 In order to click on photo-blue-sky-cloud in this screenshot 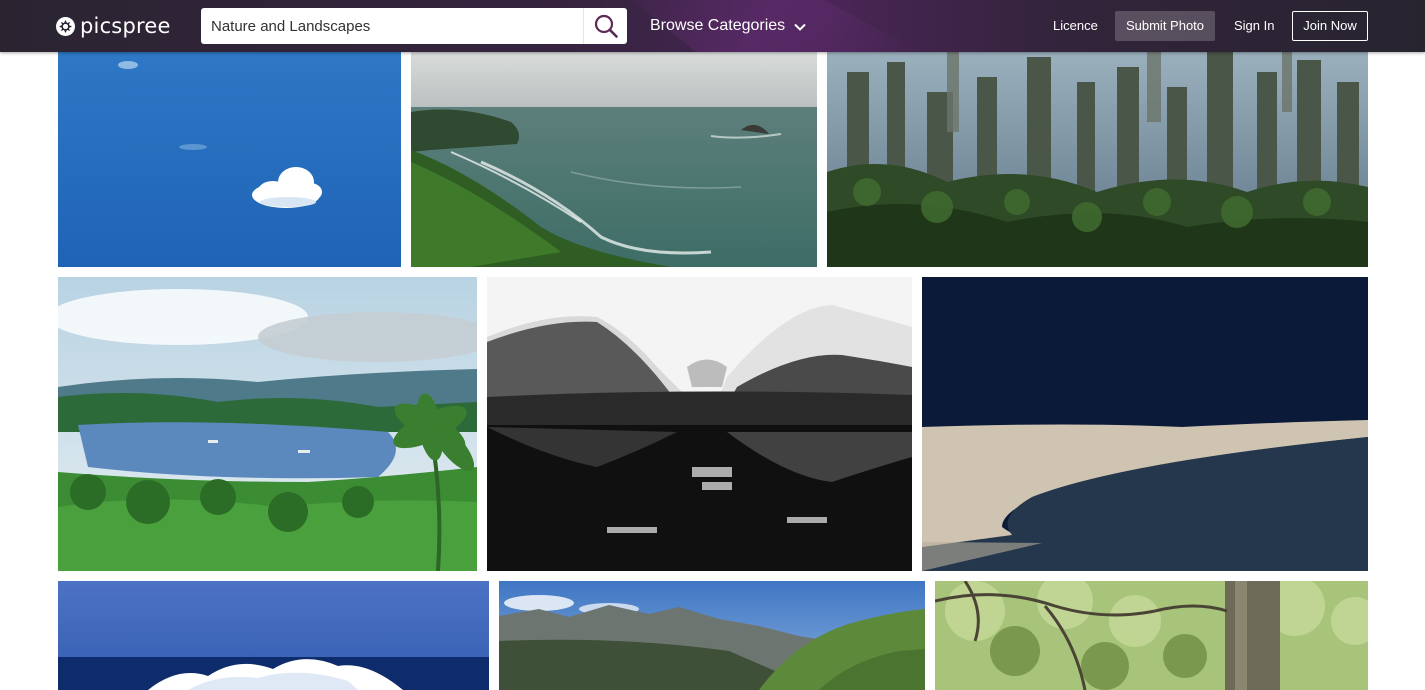, I will do `click(229, 159)`.